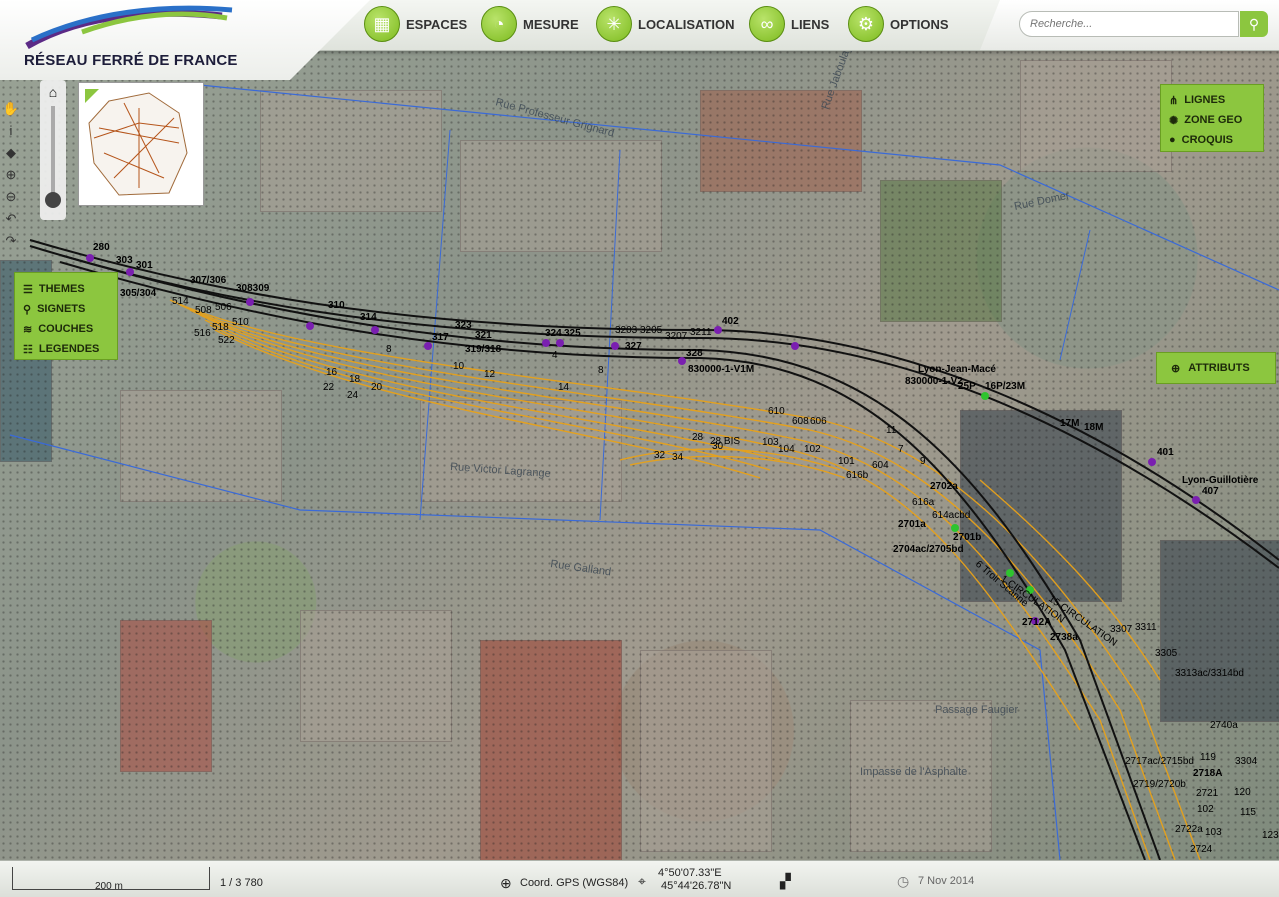  I want to click on svg-text: Lyon-Guillotière, so click(1220, 480).